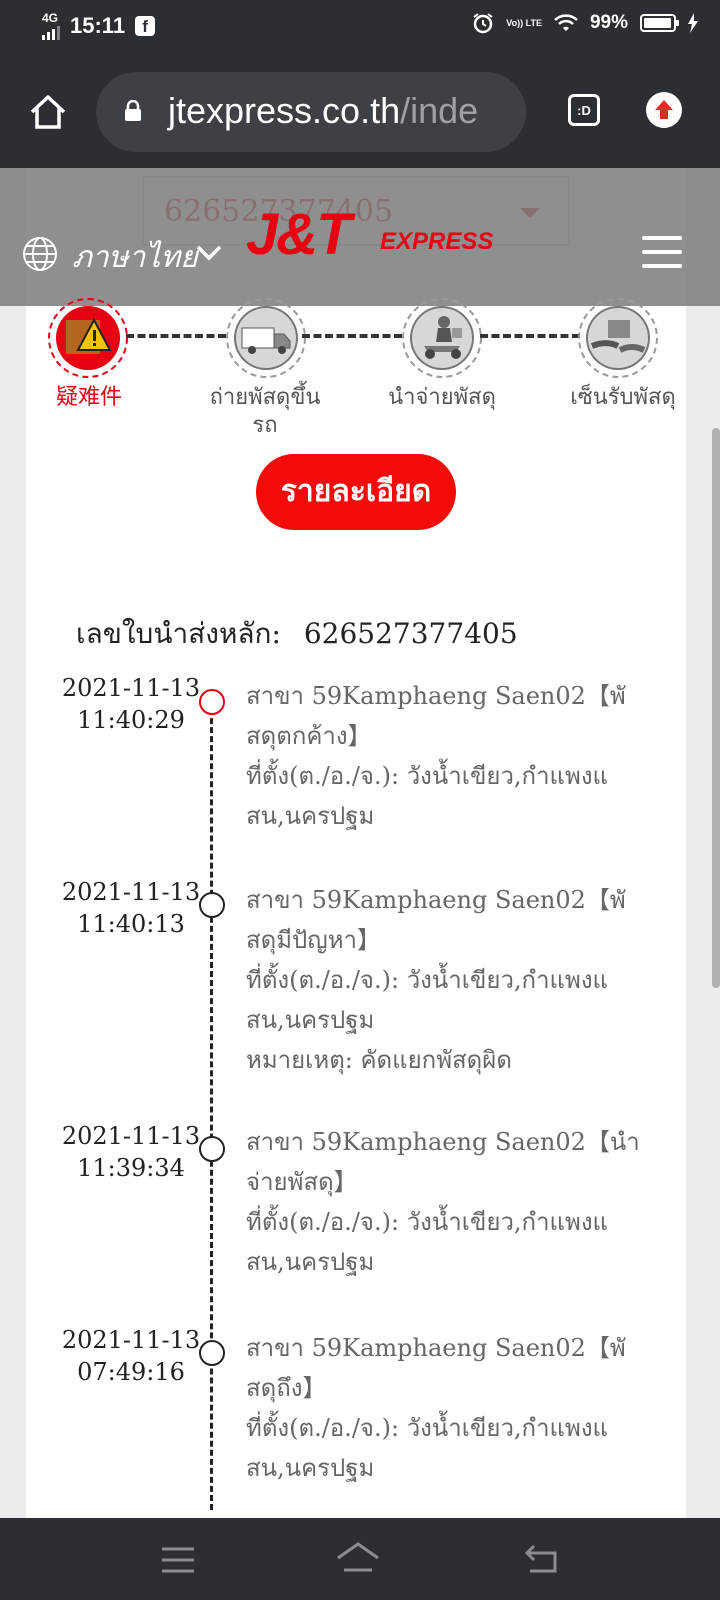  I want to click on event-datetime: 2021-11-13 11:39:34, so click(131, 1152).